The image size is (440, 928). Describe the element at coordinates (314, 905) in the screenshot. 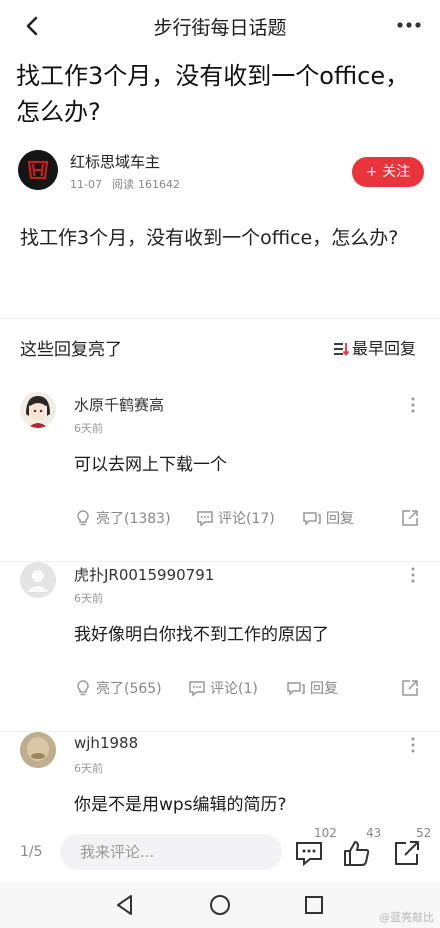

I see `nav-recents-icon` at that location.